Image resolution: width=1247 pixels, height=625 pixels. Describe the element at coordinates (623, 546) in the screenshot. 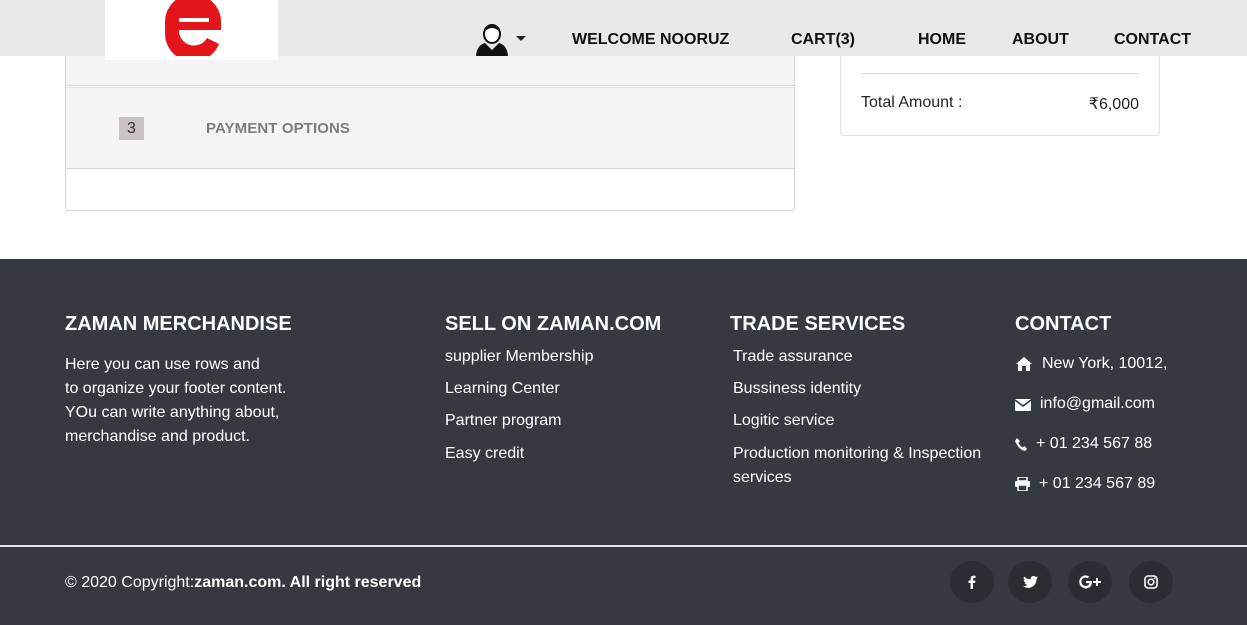

I see `footer-divider` at that location.